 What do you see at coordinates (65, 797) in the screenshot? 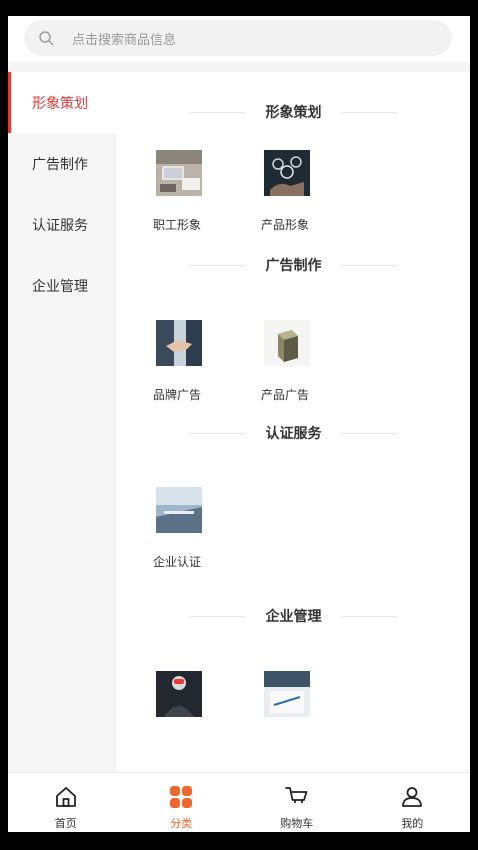
I see `home-icon` at bounding box center [65, 797].